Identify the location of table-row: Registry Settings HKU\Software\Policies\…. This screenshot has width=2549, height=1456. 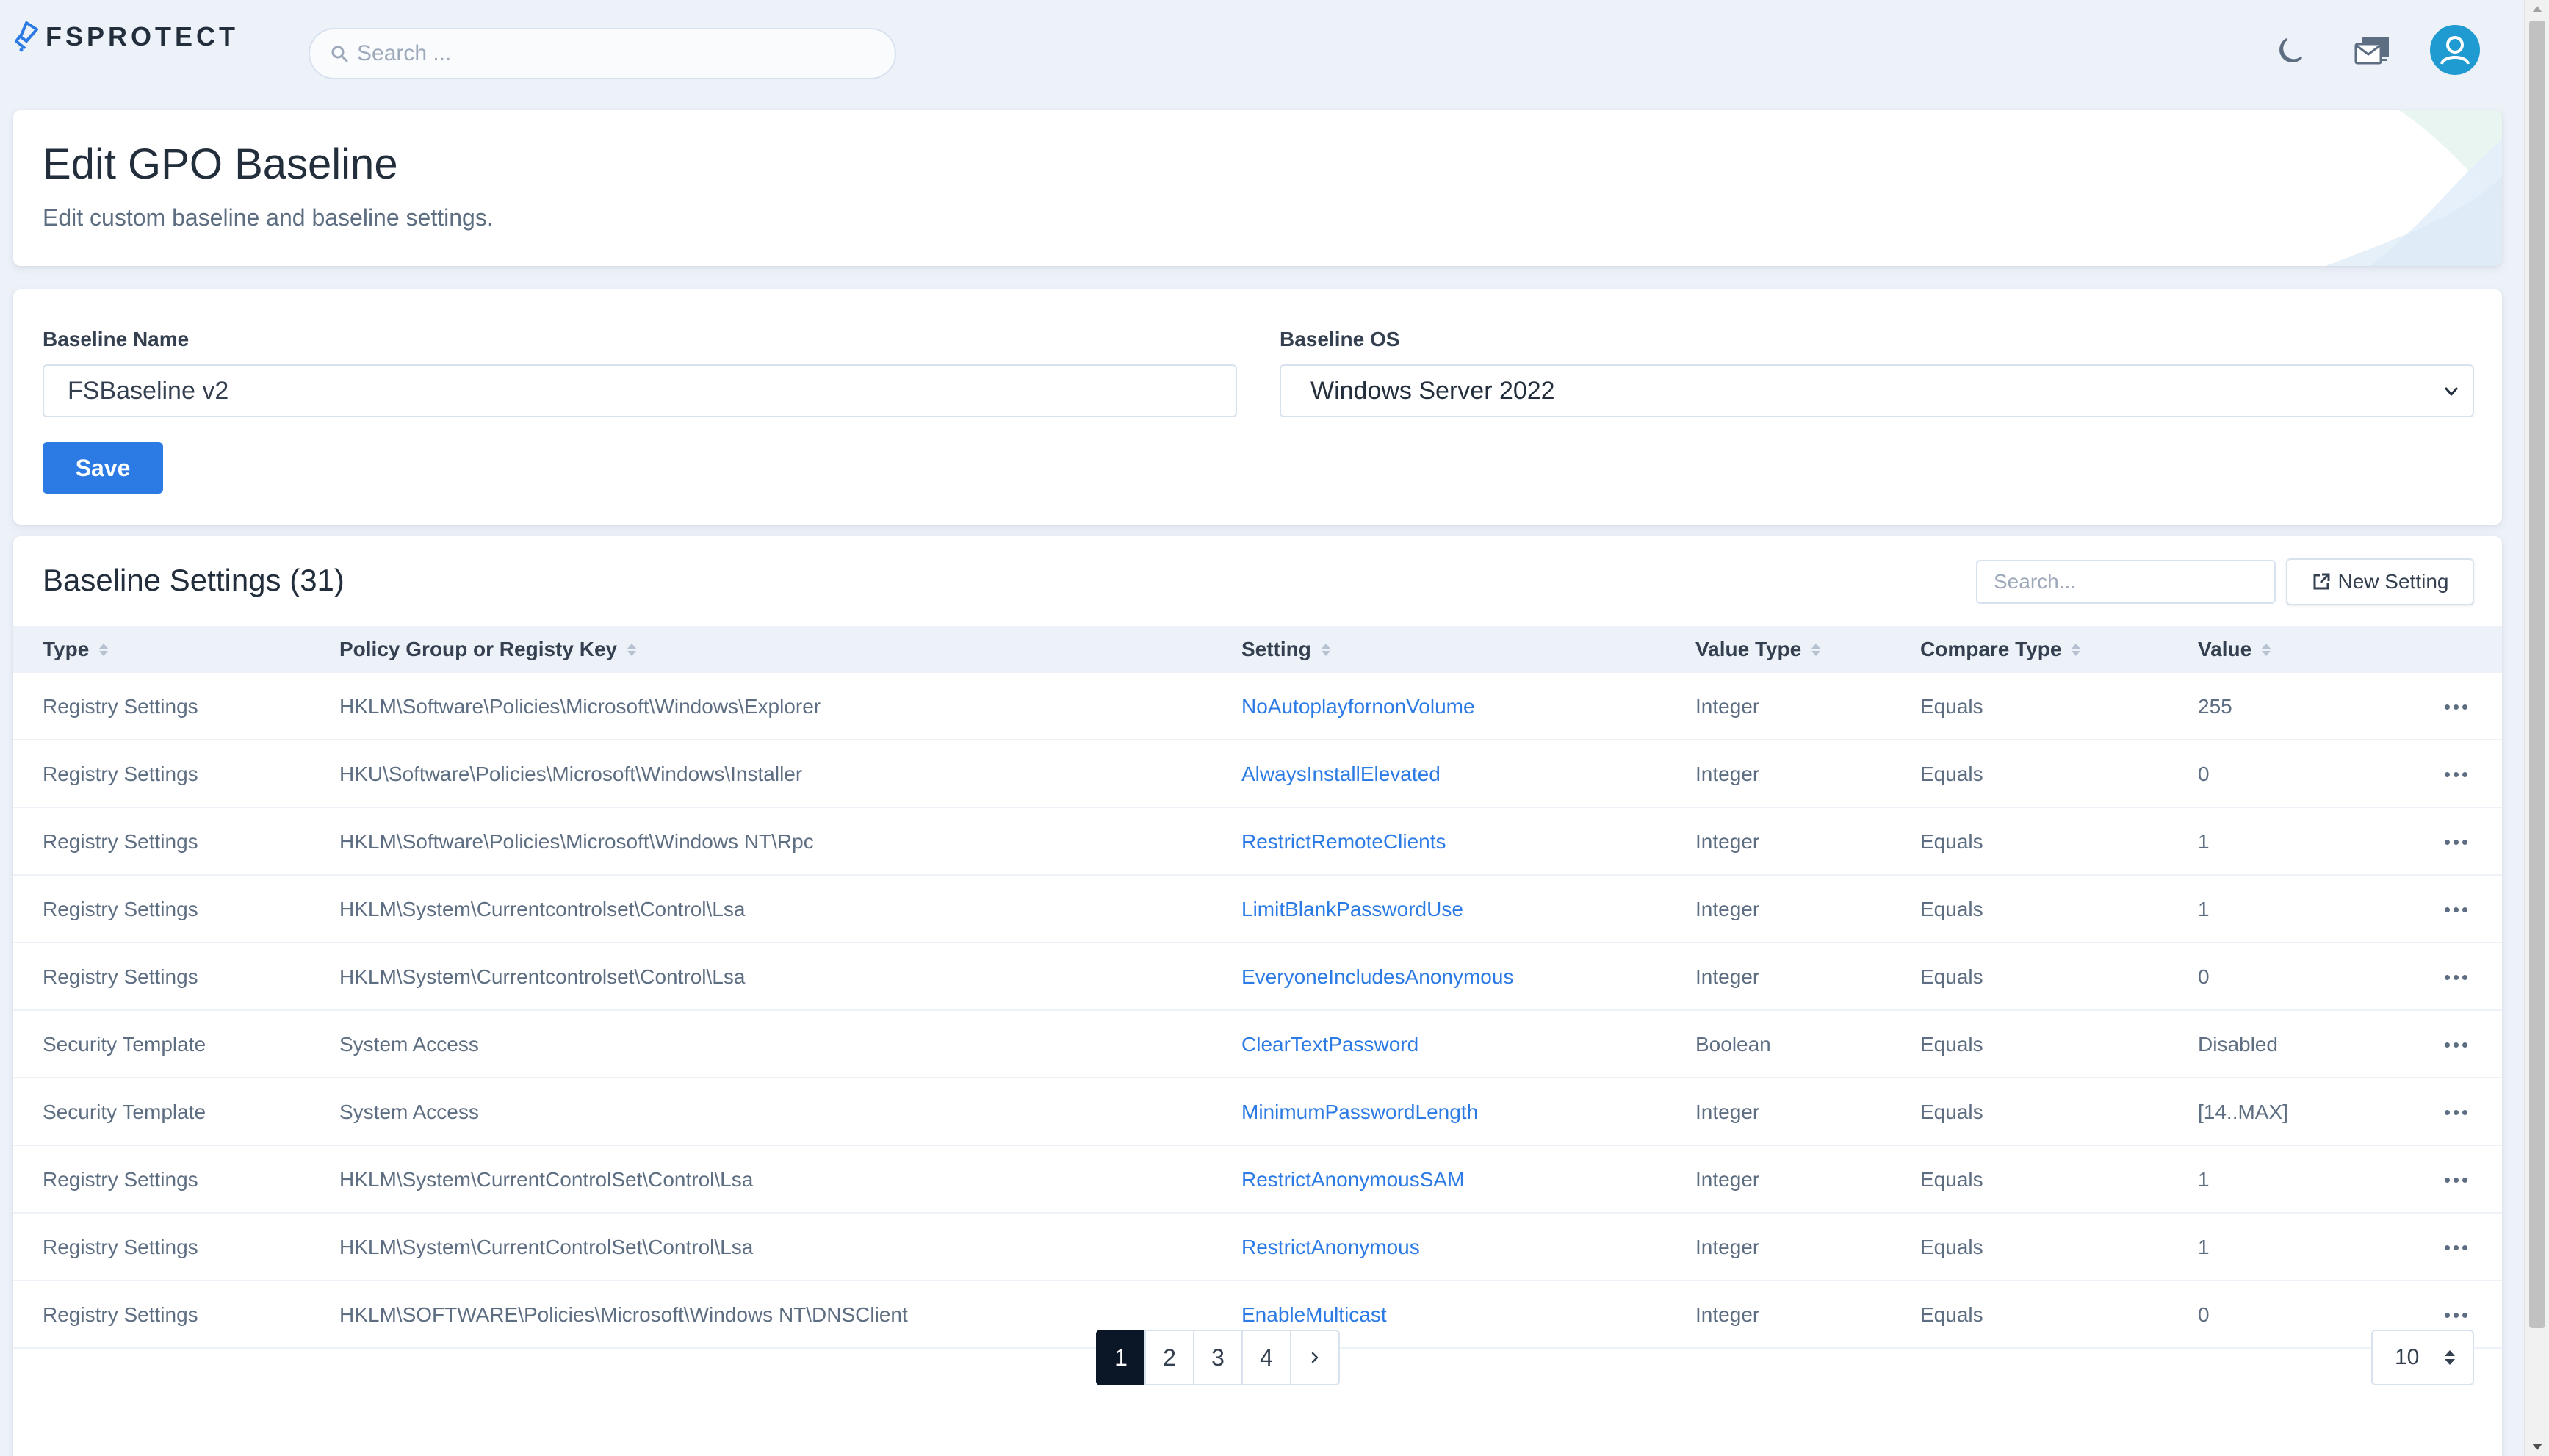
(1258, 774).